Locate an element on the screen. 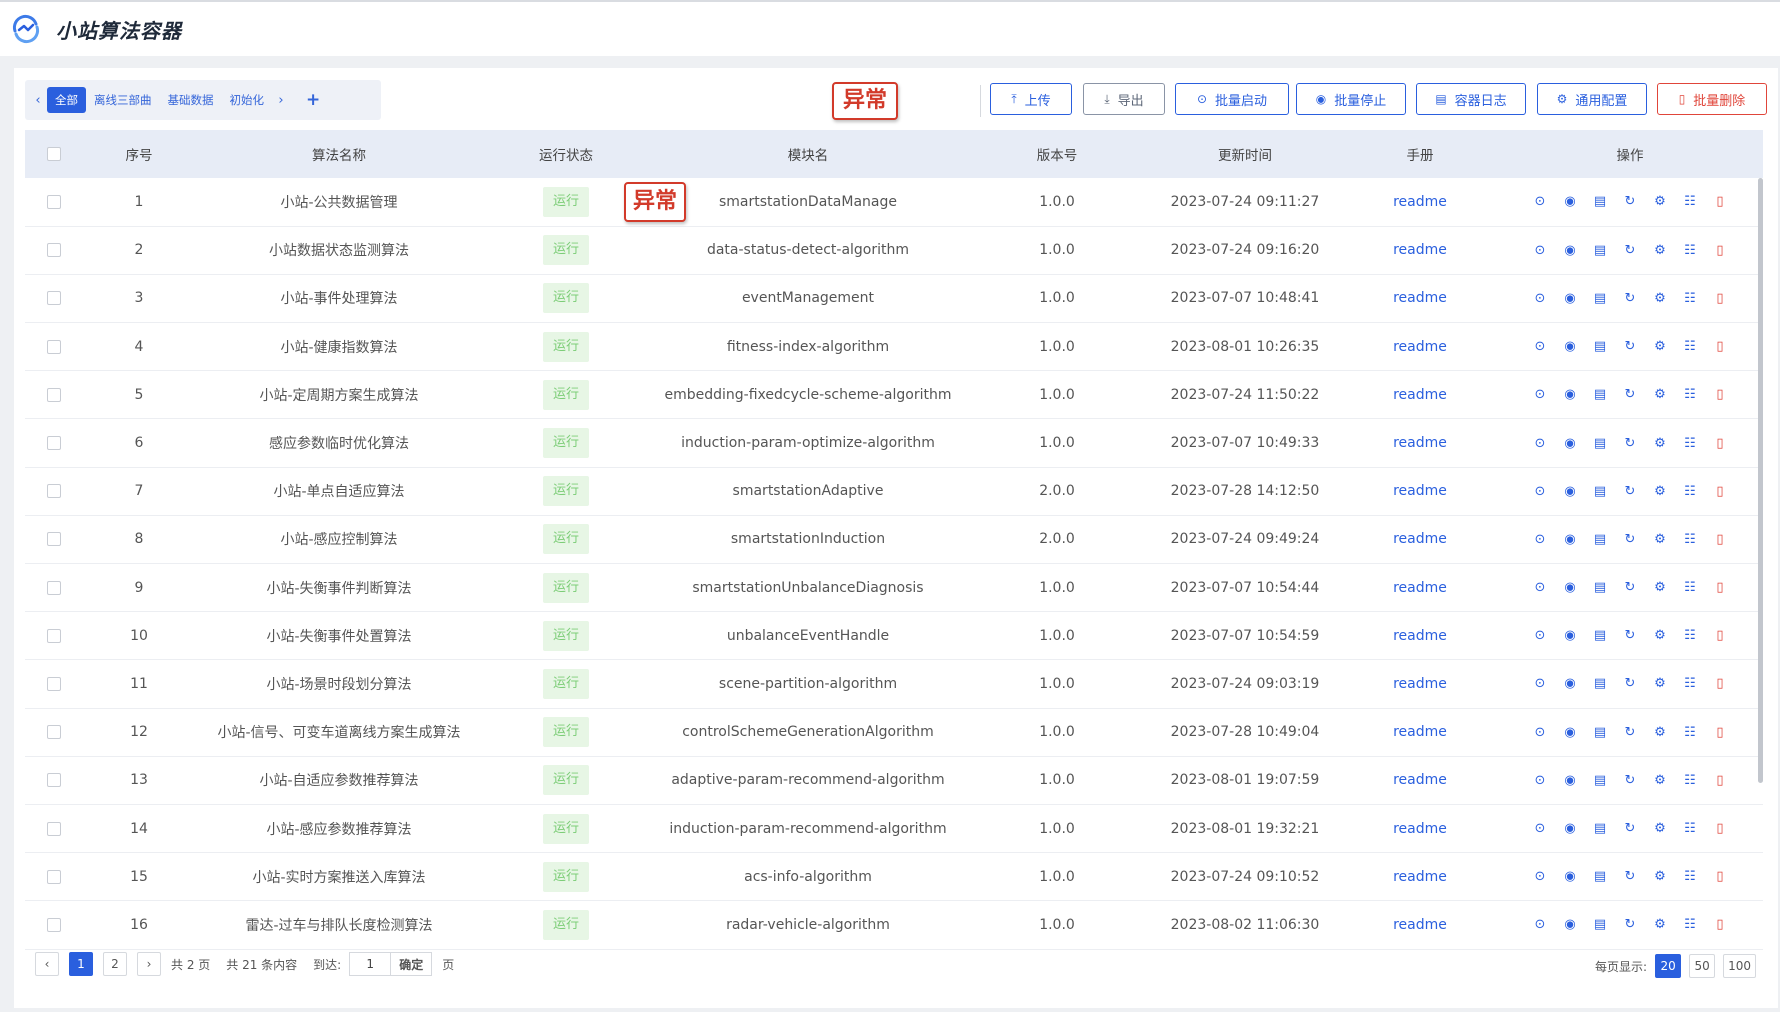 This screenshot has width=1780, height=1012. page-size-20: 20 is located at coordinates (1668, 966).